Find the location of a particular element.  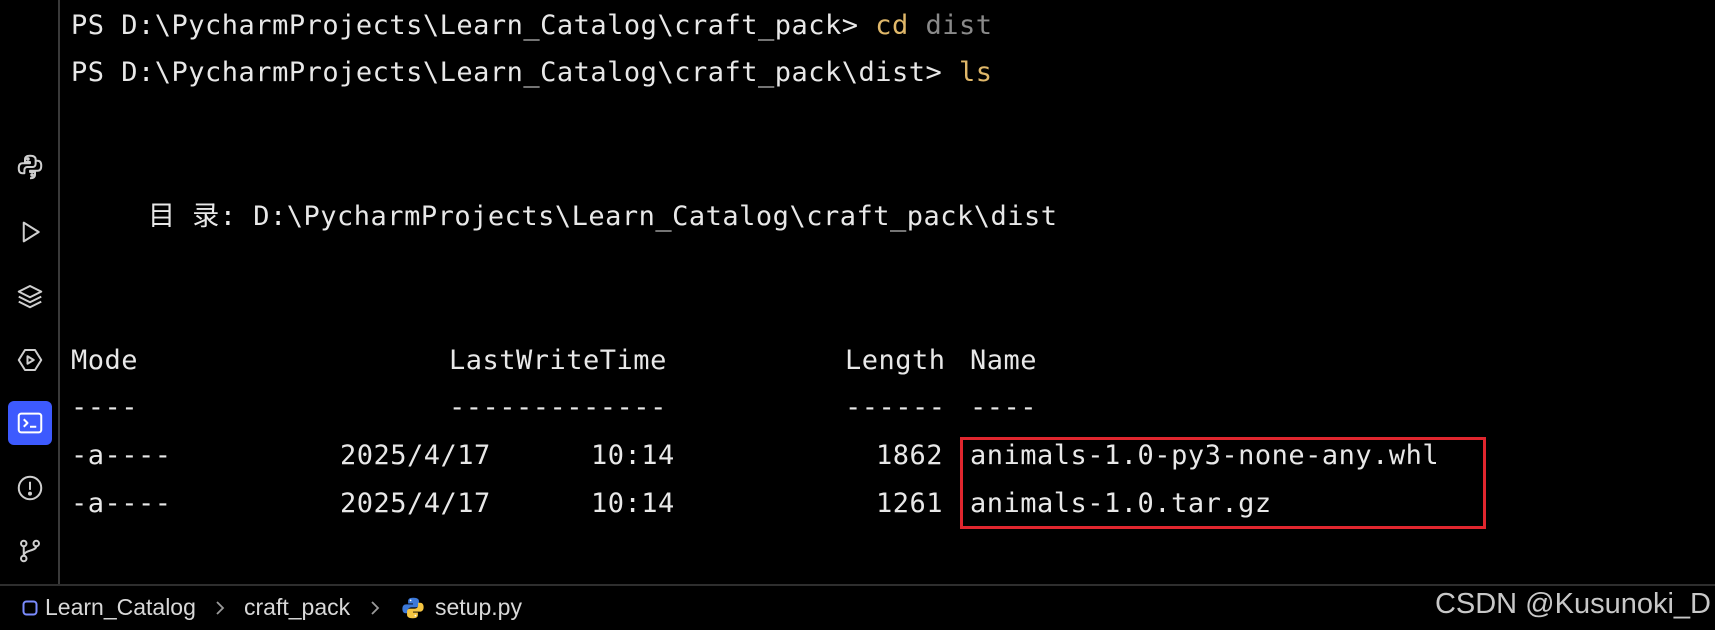

header-name: Name is located at coordinates (1004, 360).